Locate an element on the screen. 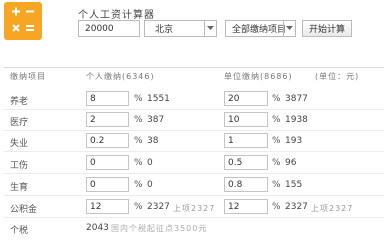 This screenshot has height=240, width=390. row-label-medical: 医疗 is located at coordinates (19, 123).